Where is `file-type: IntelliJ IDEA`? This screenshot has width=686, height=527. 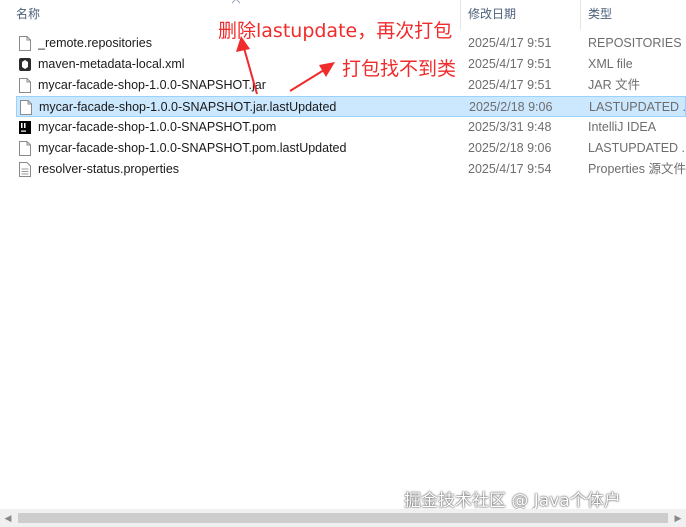
file-type: IntelliJ IDEA is located at coordinates (622, 127).